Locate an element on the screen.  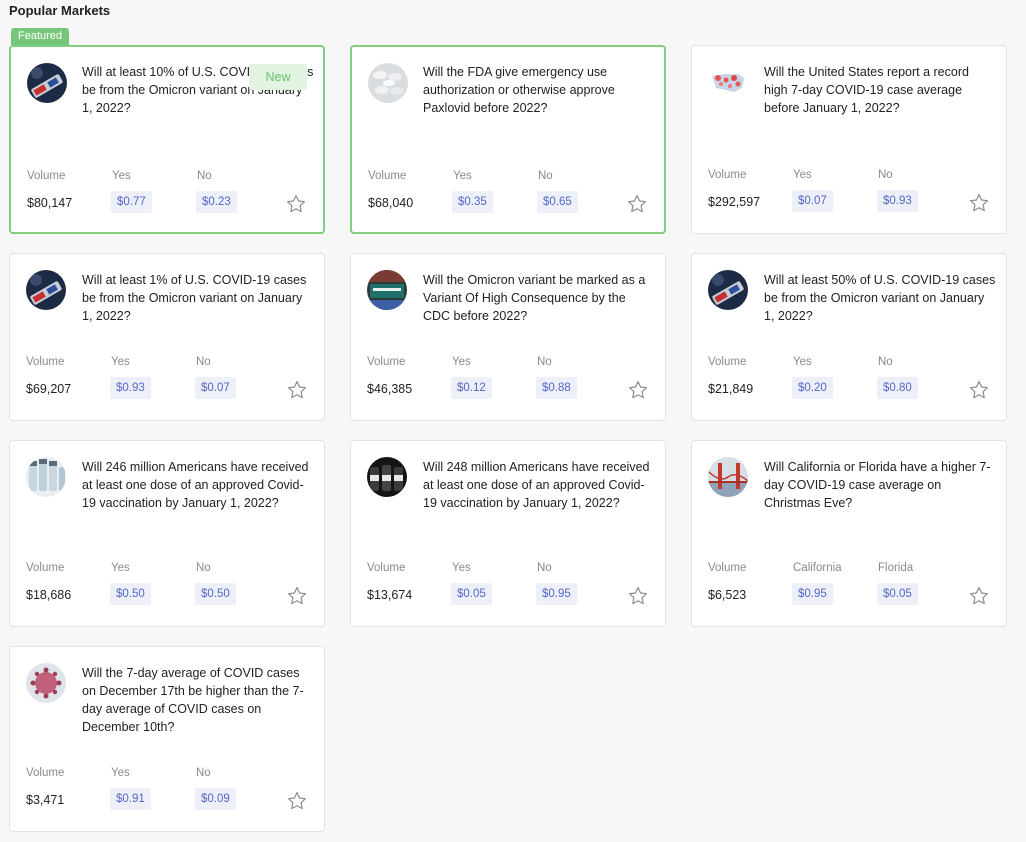
outcome-a-price-button: $0.35 is located at coordinates (472, 202).